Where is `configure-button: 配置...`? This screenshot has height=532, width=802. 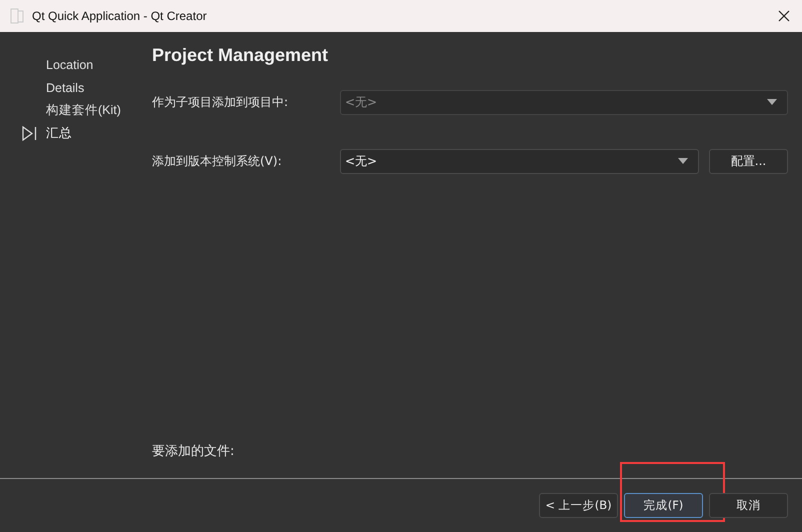
configure-button: 配置... is located at coordinates (748, 161).